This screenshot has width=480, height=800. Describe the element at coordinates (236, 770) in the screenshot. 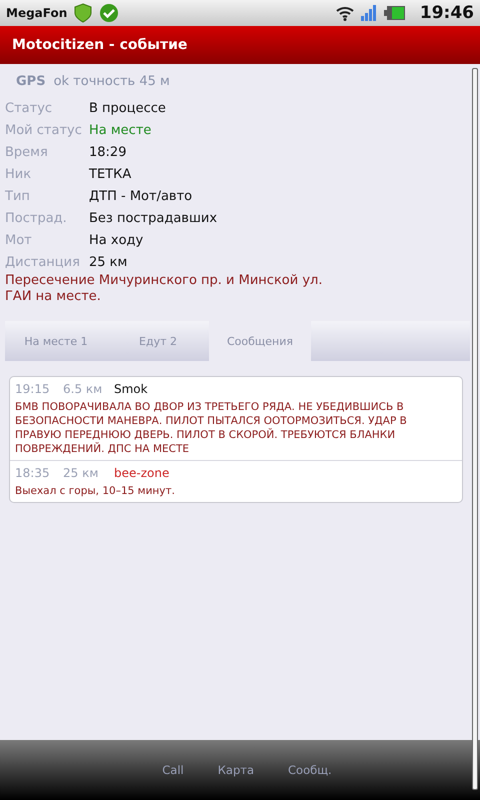

I see `bottom-button: Карта` at that location.